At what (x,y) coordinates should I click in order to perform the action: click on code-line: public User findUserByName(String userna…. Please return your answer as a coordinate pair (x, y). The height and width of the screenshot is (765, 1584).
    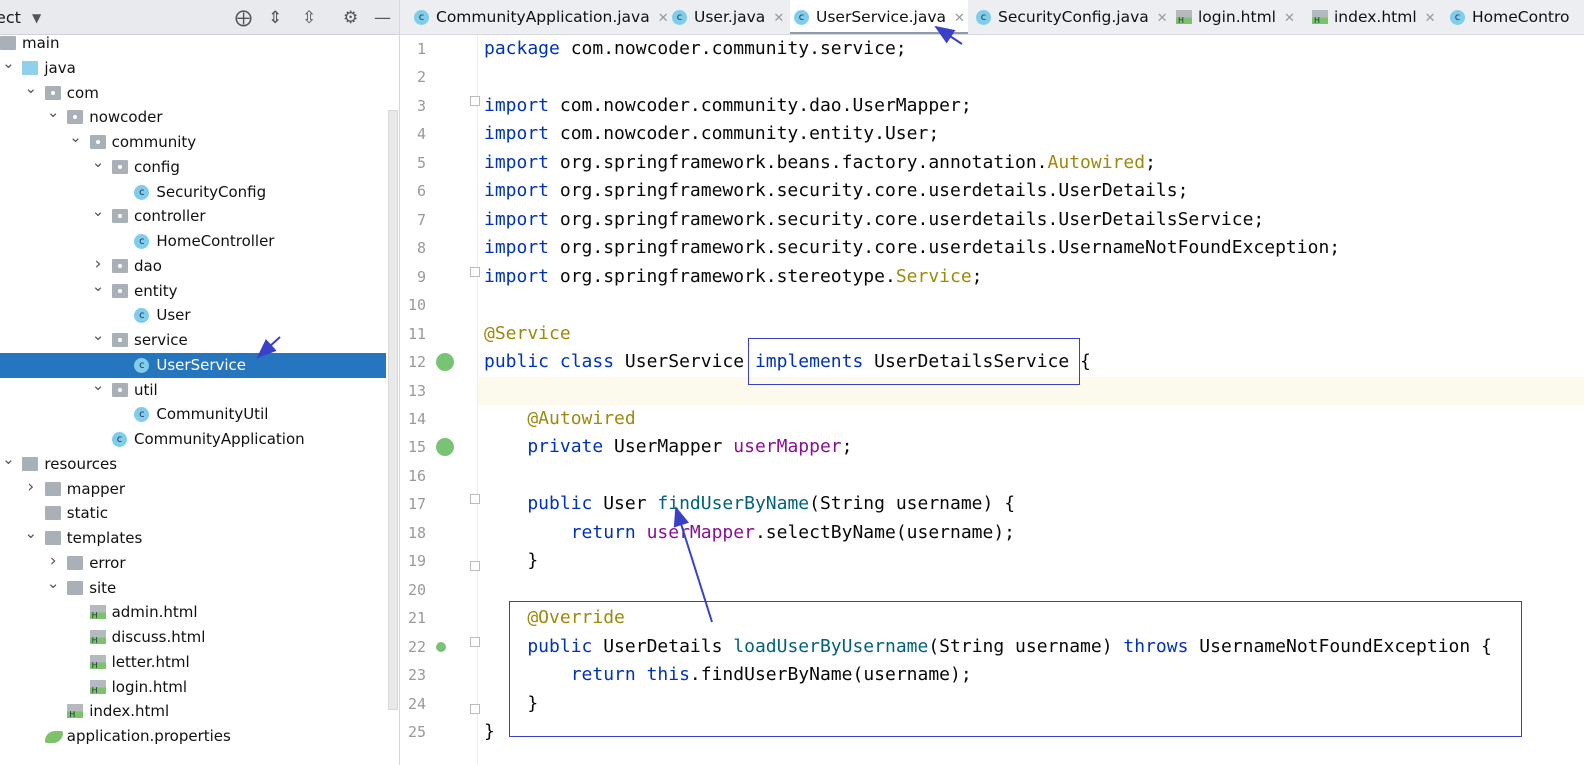
    Looking at the image, I should click on (749, 504).